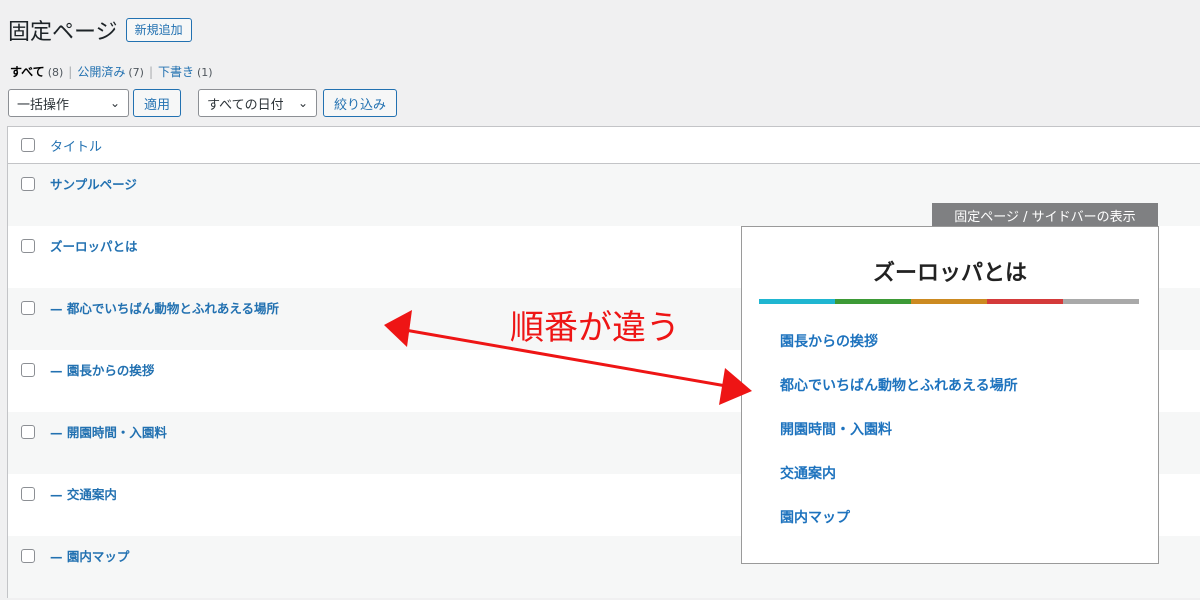 The height and width of the screenshot is (600, 1200). I want to click on arrow-head-right, so click(735, 386).